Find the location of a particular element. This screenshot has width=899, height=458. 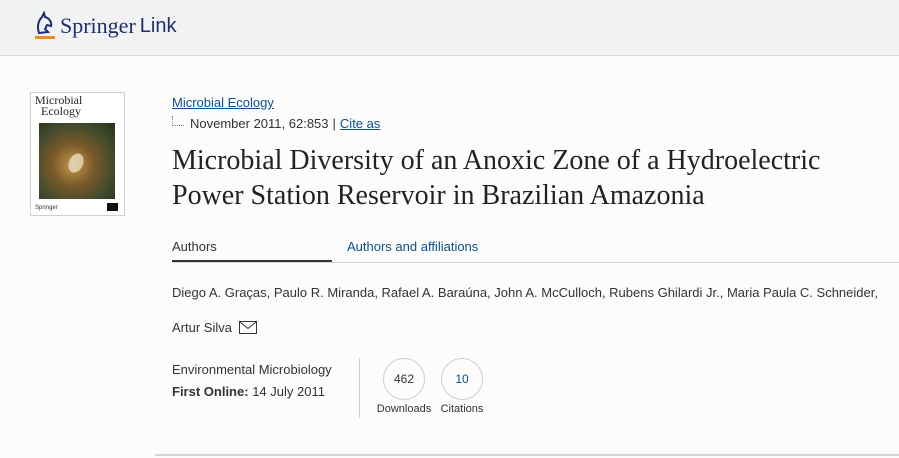

journal-cover-image: Microbial Ecology Springer is located at coordinates (77, 154).